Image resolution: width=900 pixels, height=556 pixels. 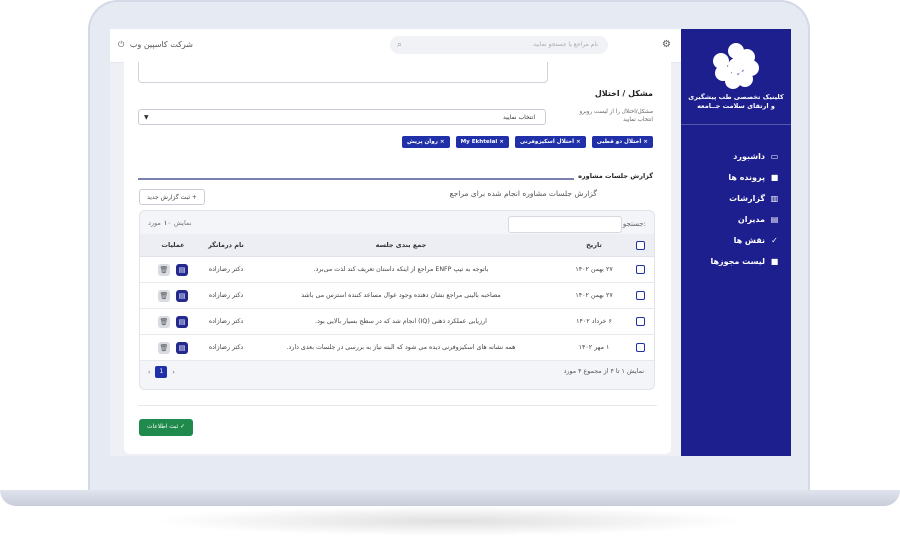 What do you see at coordinates (401, 245) in the screenshot?
I see `header-summary: جمع بندی جلسه` at bounding box center [401, 245].